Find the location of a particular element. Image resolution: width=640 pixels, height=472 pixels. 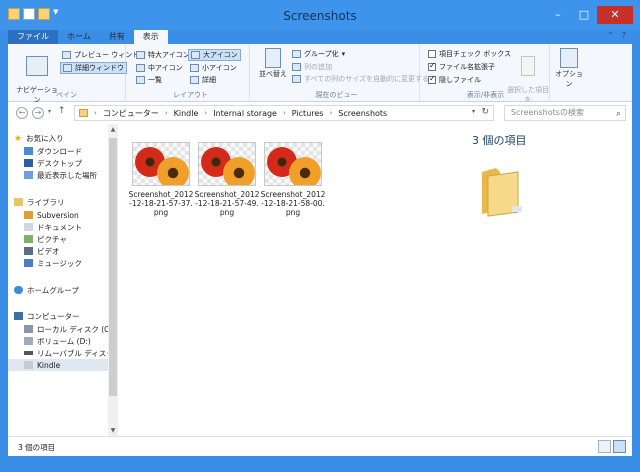

item-checkboxes-toggle: 項目チェック ボックス is located at coordinates (469, 54).